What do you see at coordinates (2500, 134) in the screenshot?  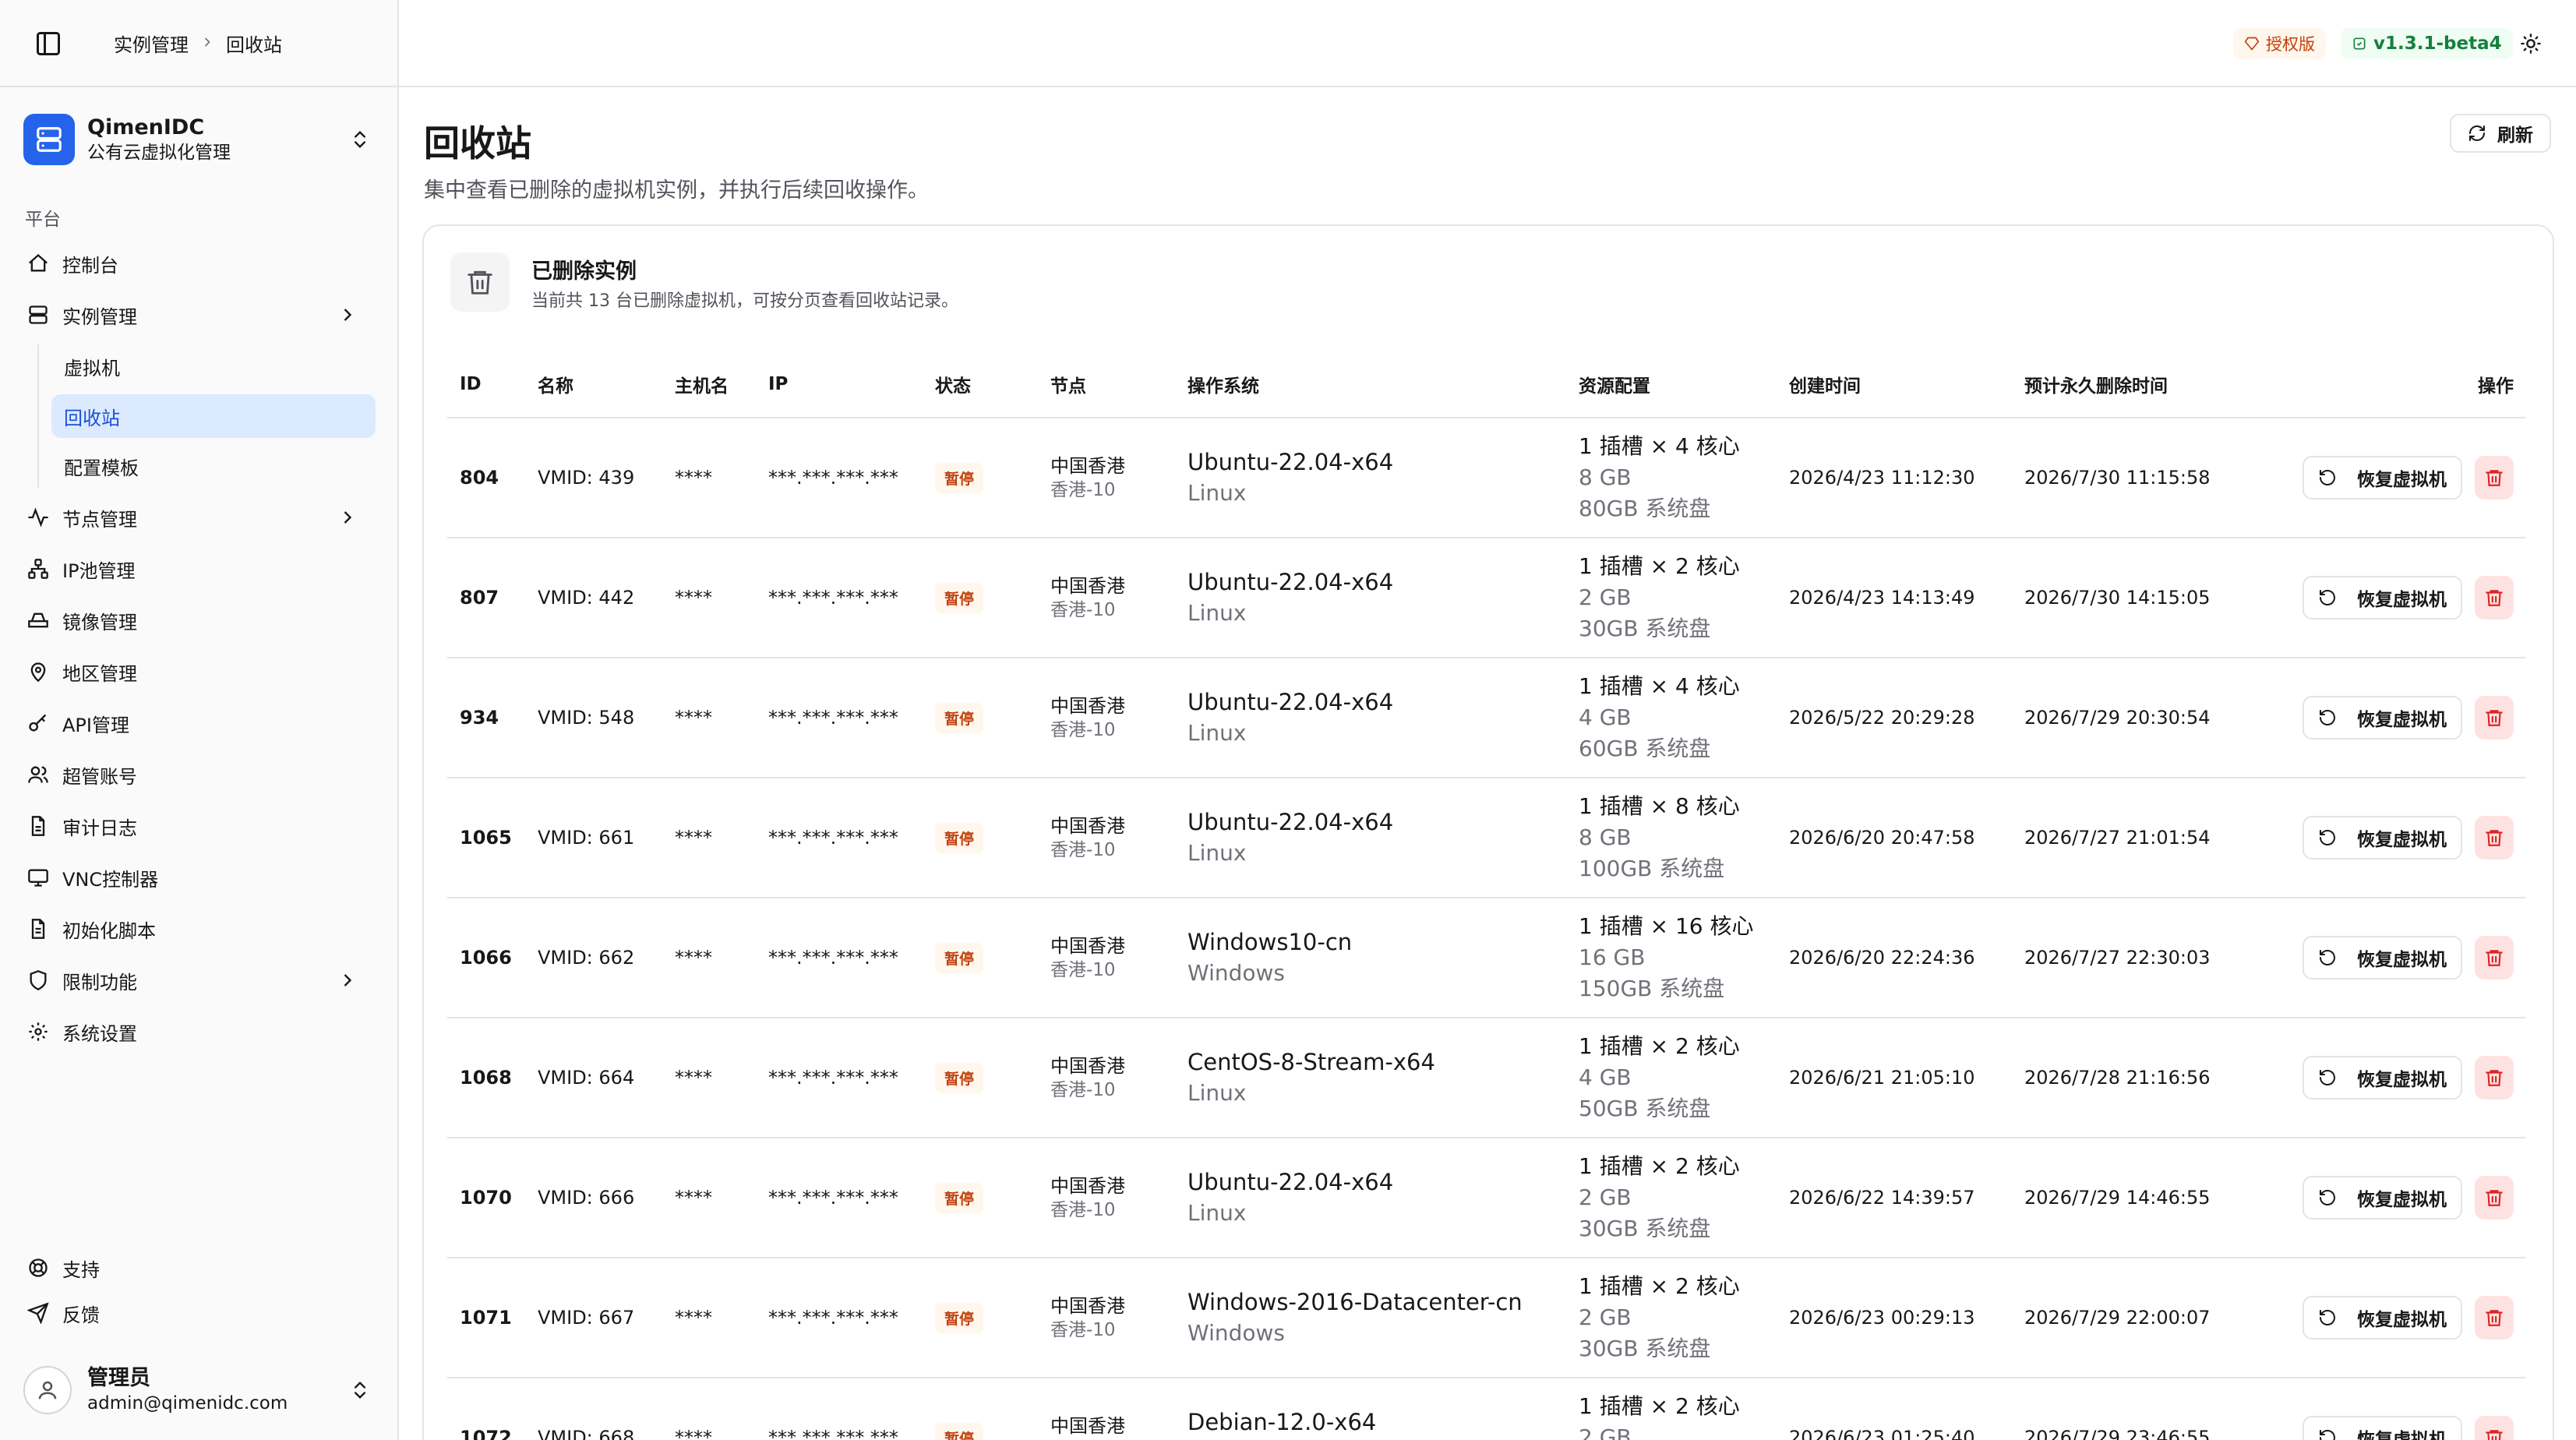 I see `refresh-button: 刷新` at bounding box center [2500, 134].